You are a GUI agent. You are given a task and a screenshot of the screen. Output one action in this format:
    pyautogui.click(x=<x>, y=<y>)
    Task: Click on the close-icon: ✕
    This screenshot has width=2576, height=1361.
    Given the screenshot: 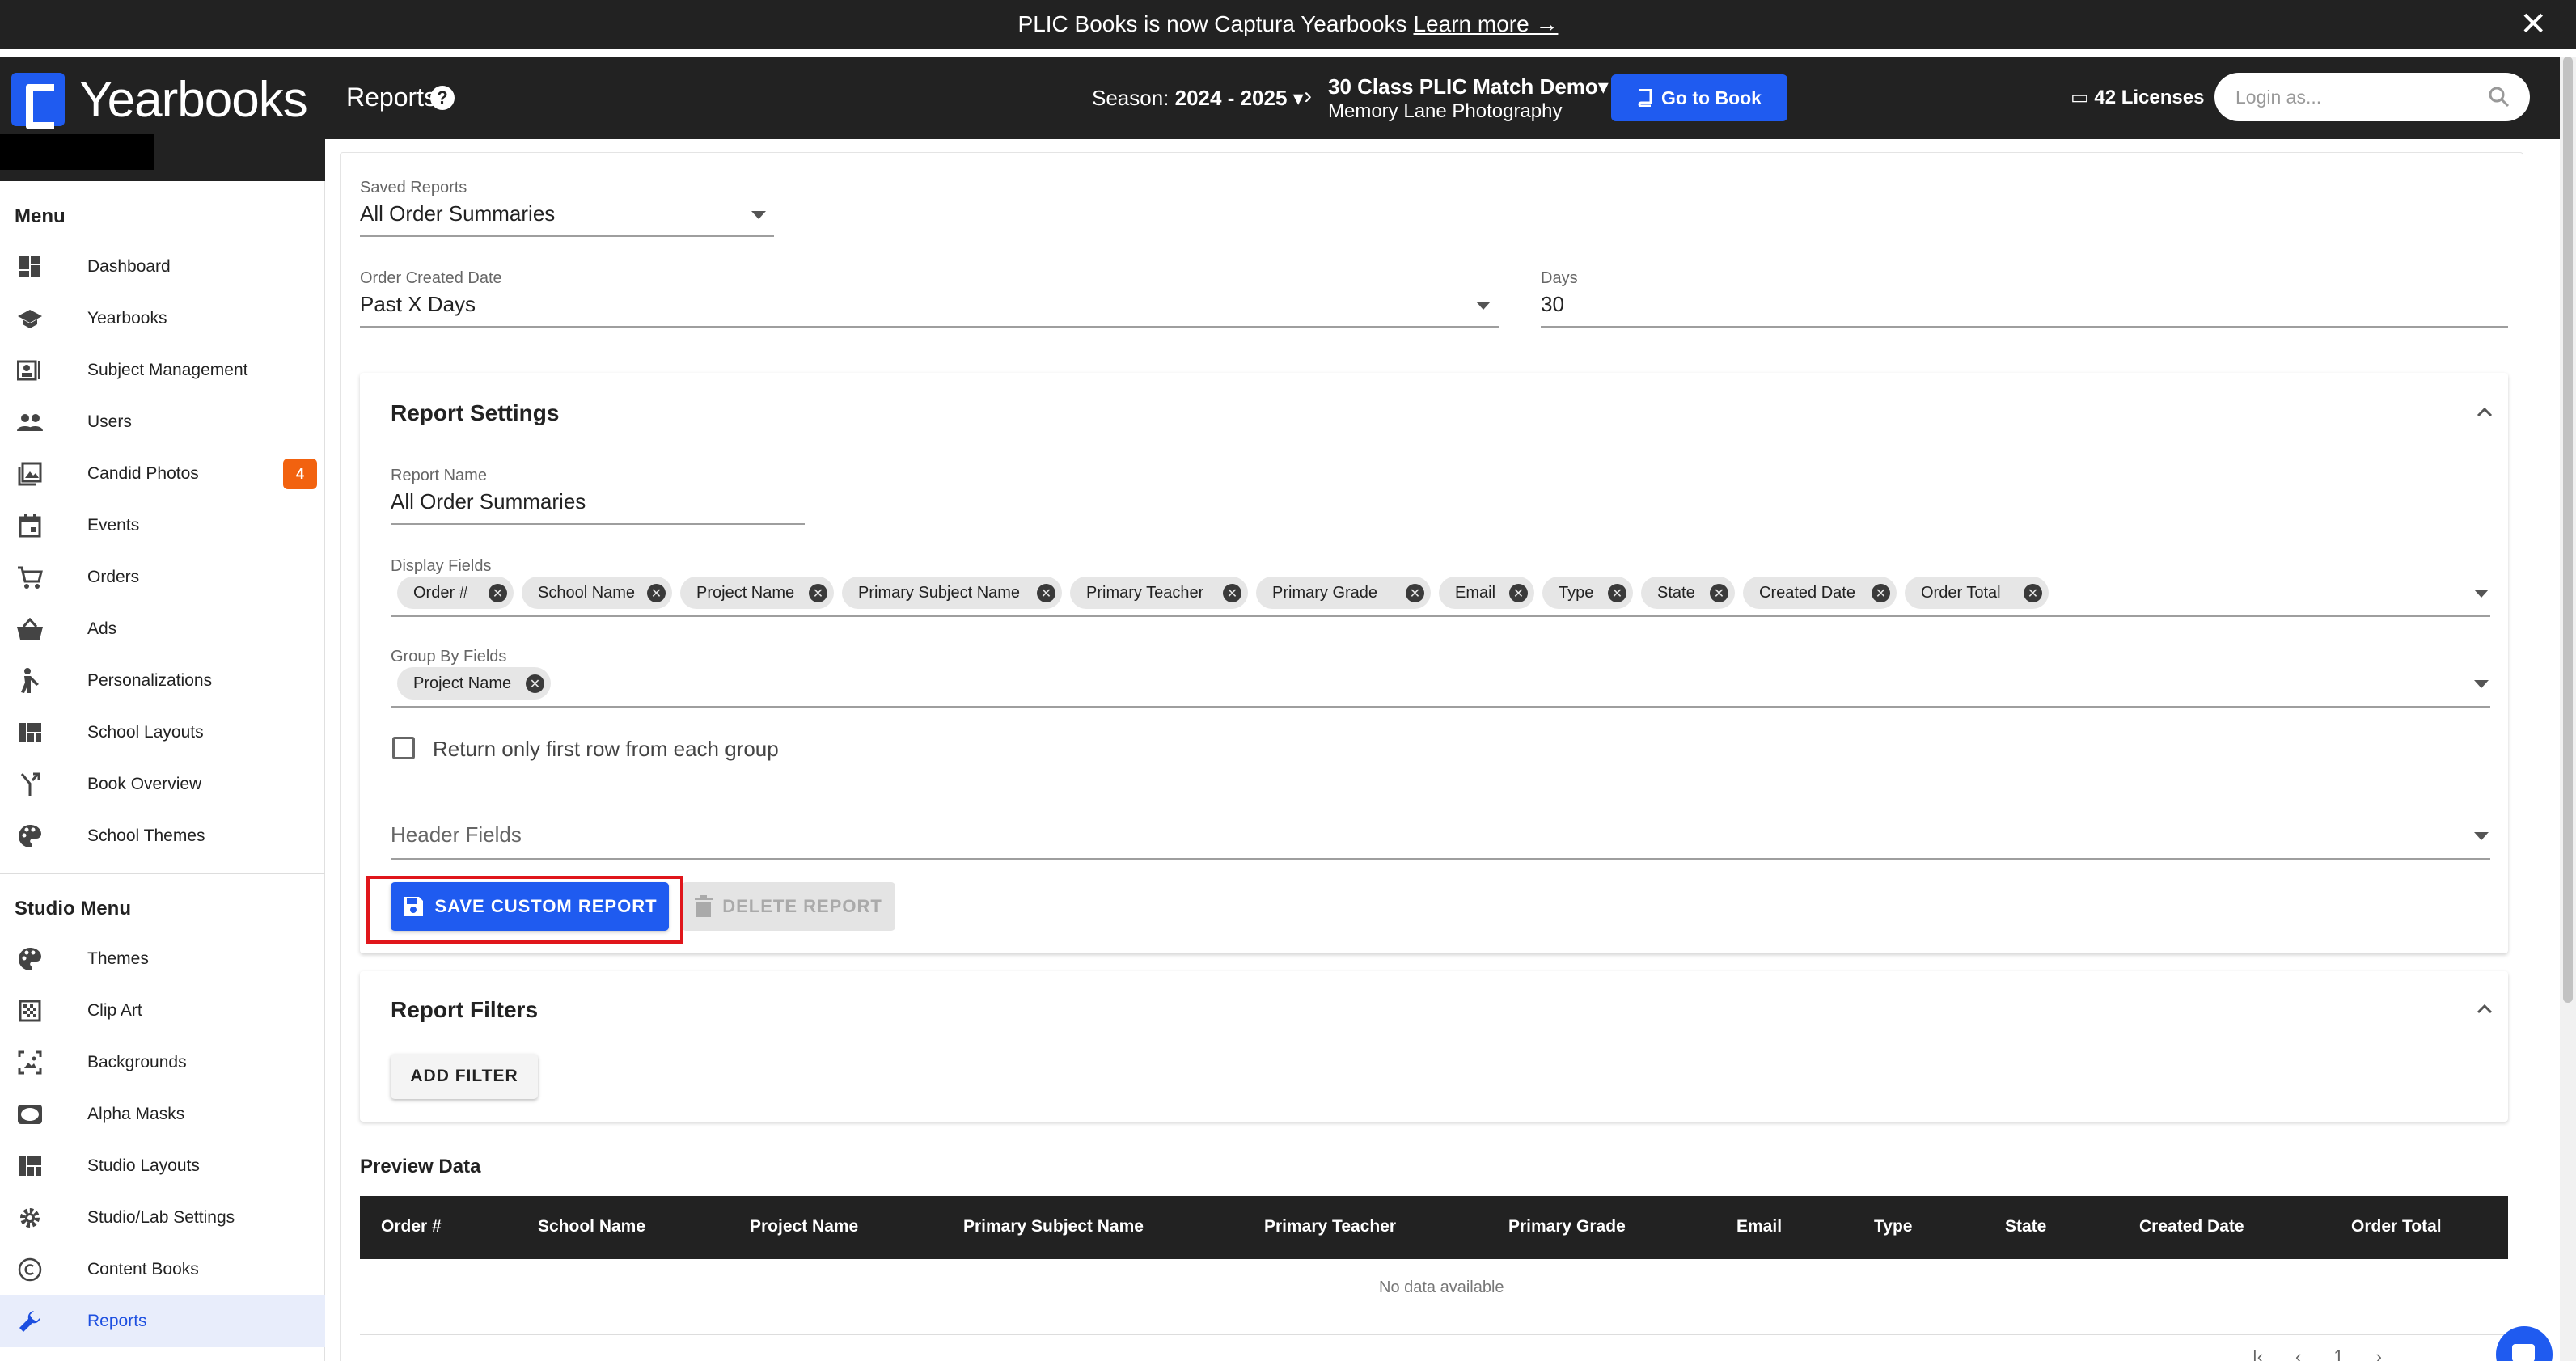 What is the action you would take?
    pyautogui.click(x=2533, y=24)
    